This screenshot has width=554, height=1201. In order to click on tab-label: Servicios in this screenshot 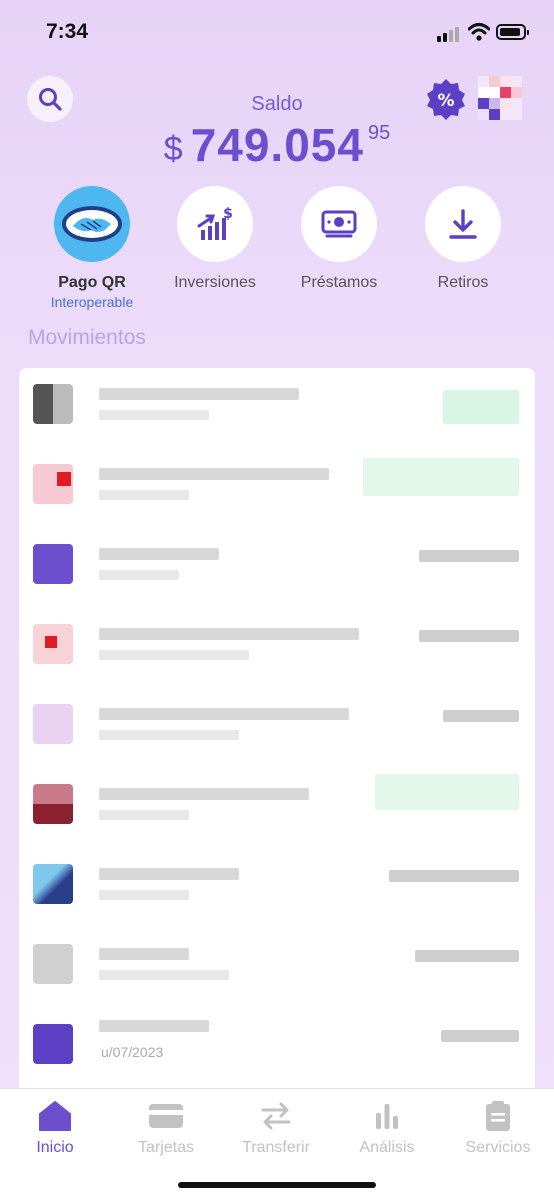, I will do `click(498, 1147)`.